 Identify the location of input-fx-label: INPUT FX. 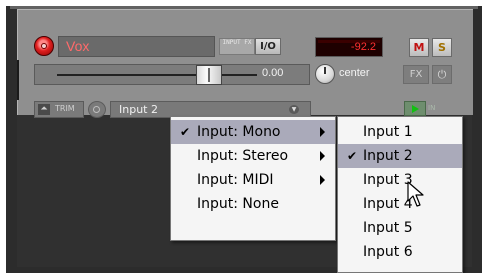
(237, 42).